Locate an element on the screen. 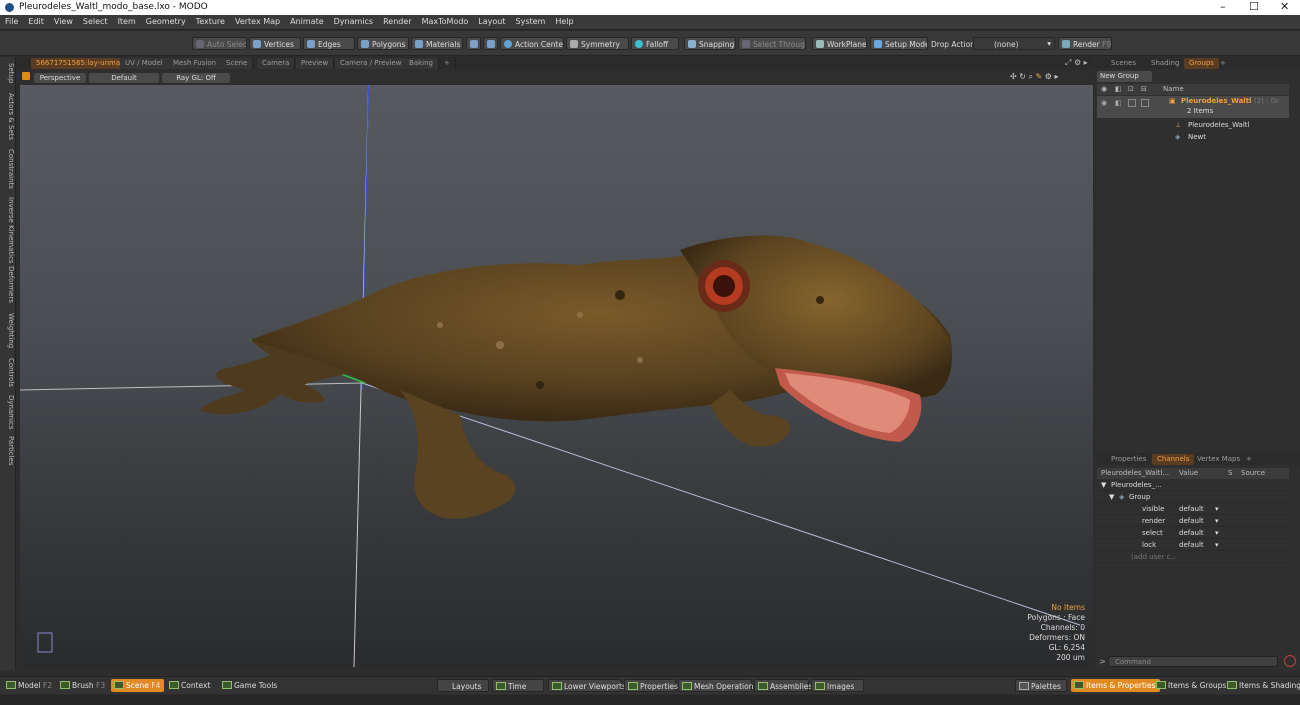 This screenshot has height=705, width=1300. view-type-button: Perspective is located at coordinates (60, 78).